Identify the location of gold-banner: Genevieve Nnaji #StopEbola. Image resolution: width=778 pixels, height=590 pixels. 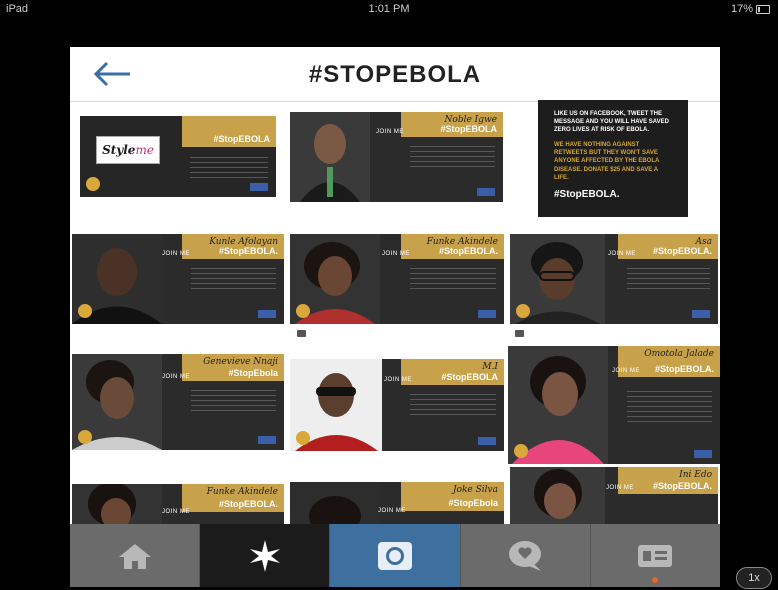
(233, 367).